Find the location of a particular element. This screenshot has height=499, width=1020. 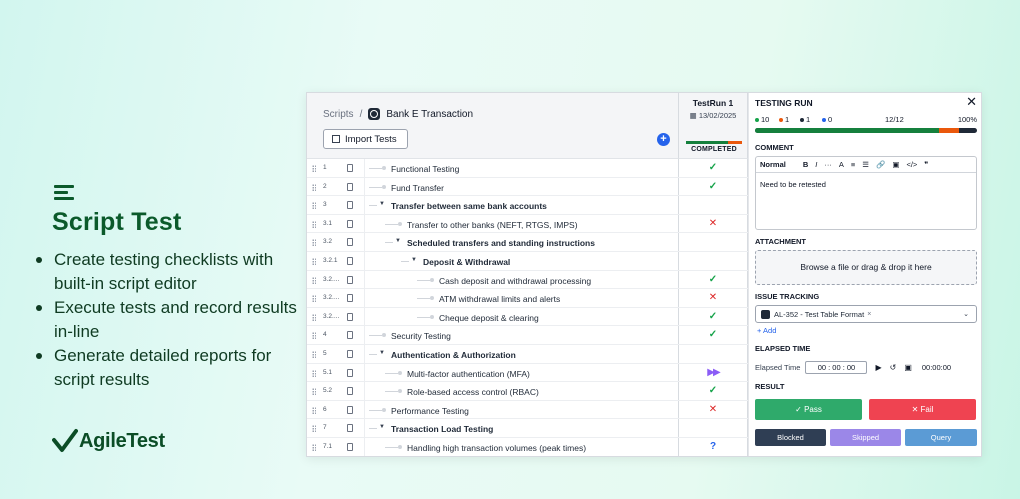

text-color-icon: A is located at coordinates (841, 164).